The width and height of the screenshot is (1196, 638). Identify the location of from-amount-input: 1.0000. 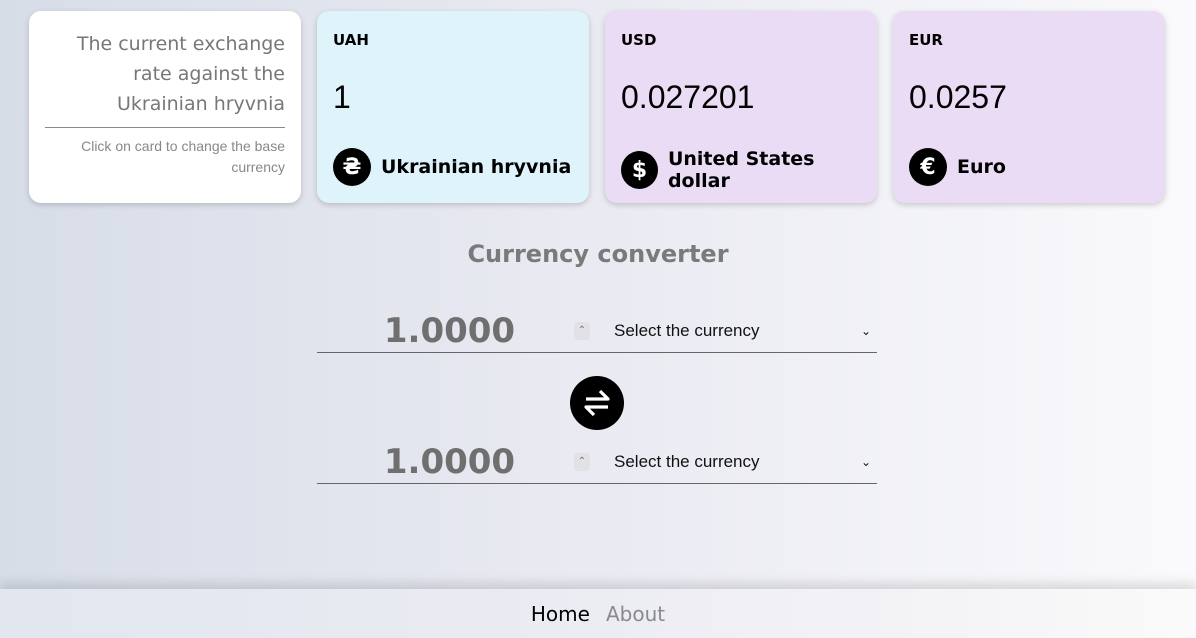
(449, 331).